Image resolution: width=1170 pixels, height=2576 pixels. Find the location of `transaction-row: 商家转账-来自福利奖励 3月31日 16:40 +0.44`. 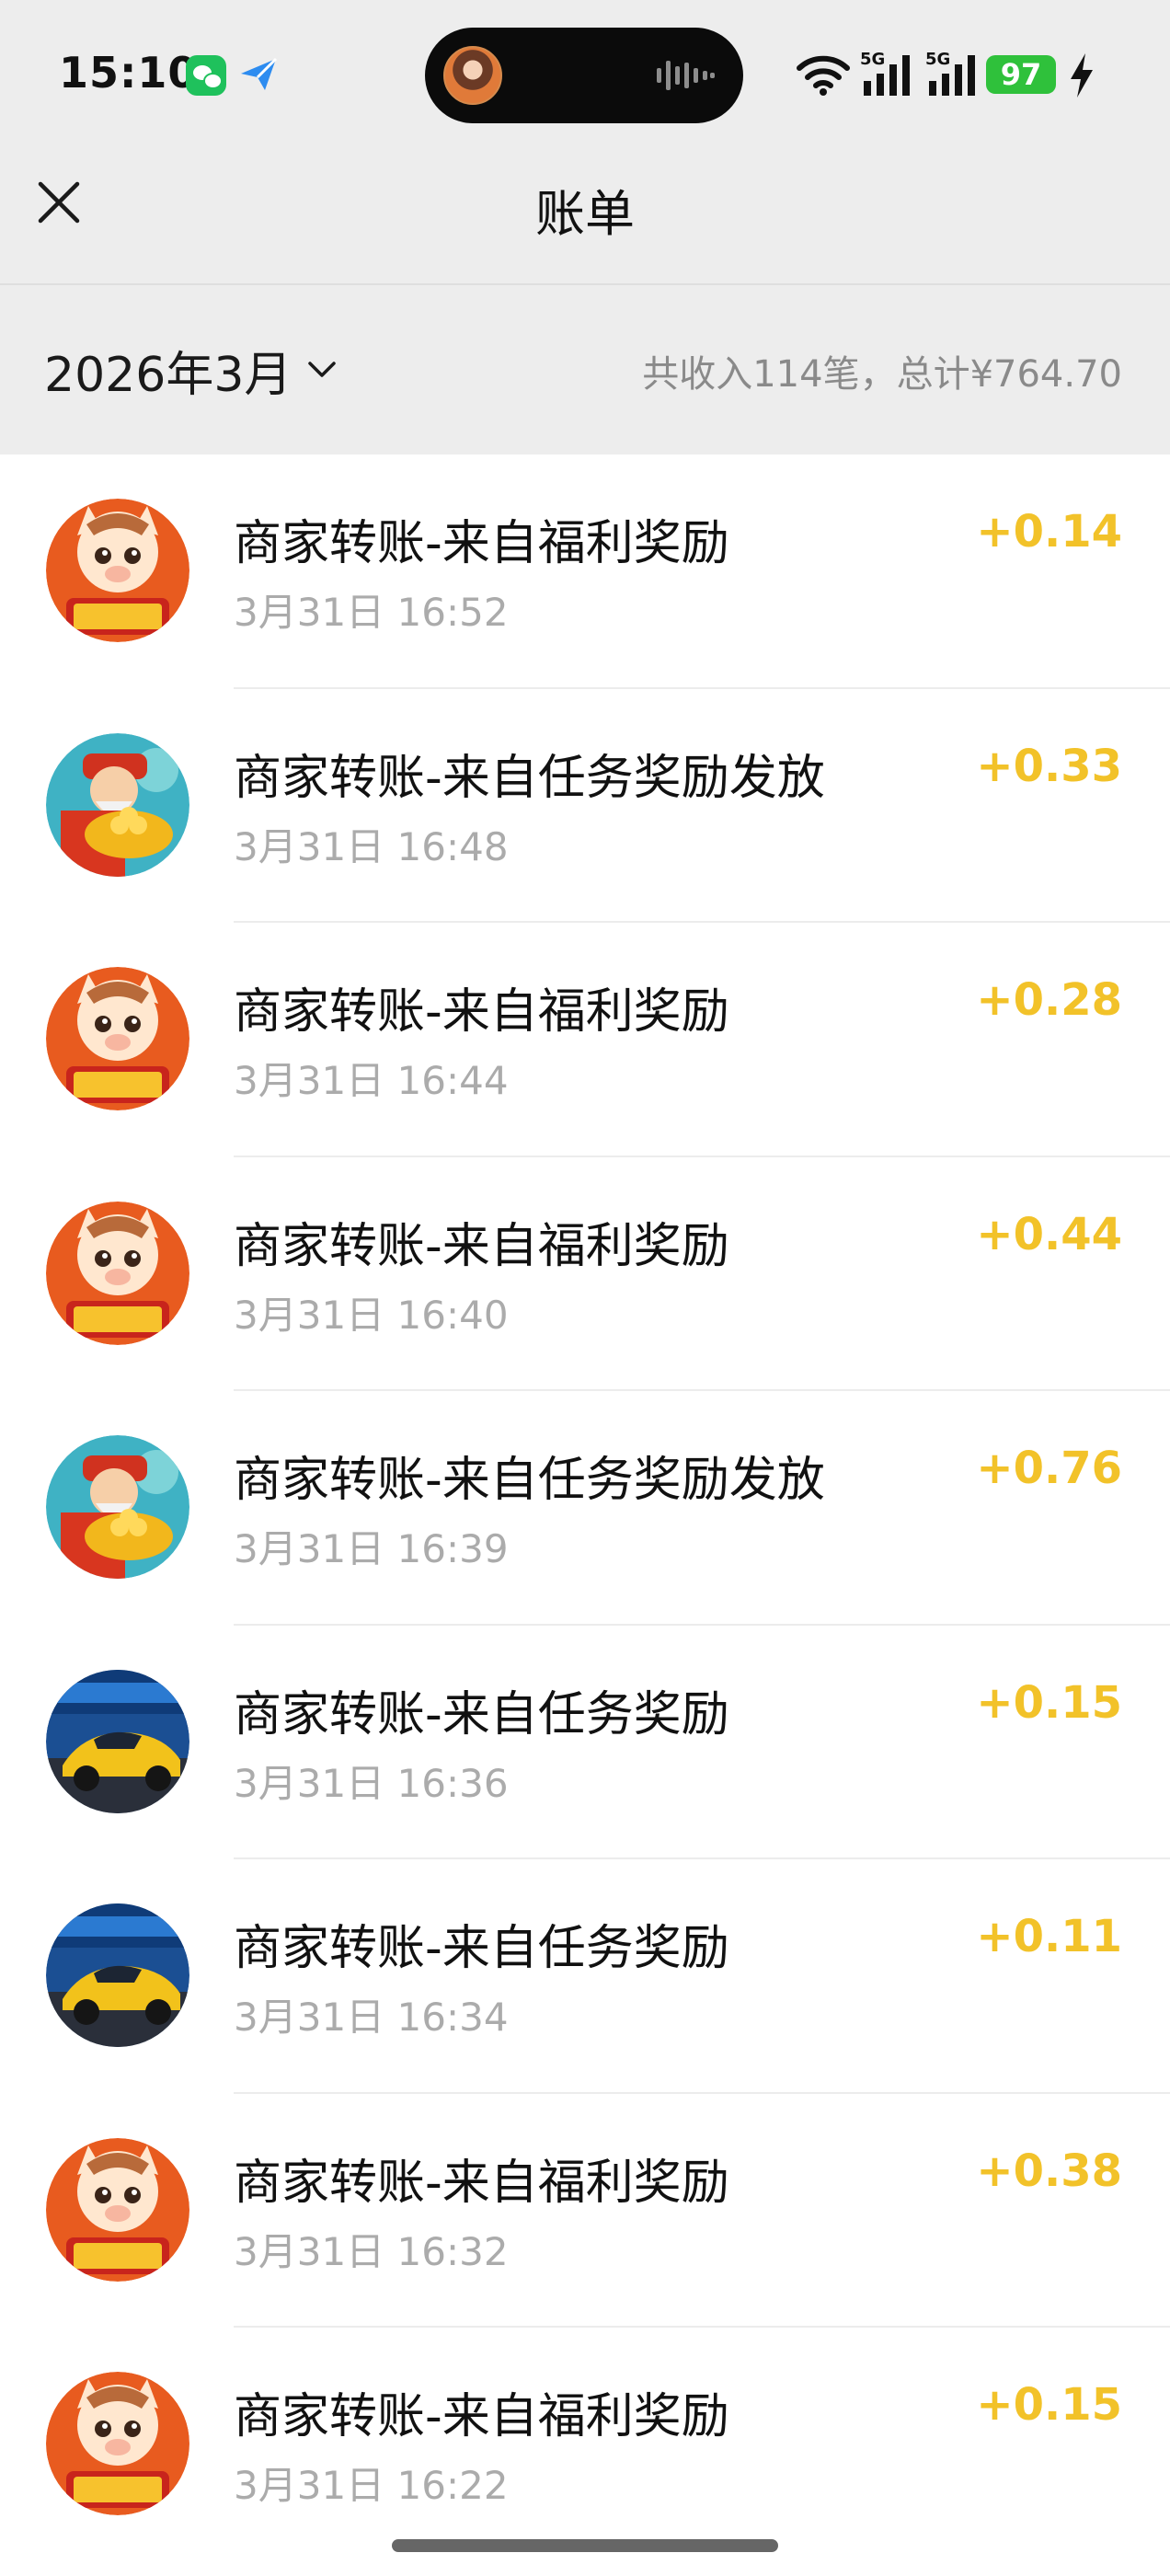

transaction-row: 商家转账-来自福利奖励 3月31日 16:40 +0.44 is located at coordinates (585, 1274).